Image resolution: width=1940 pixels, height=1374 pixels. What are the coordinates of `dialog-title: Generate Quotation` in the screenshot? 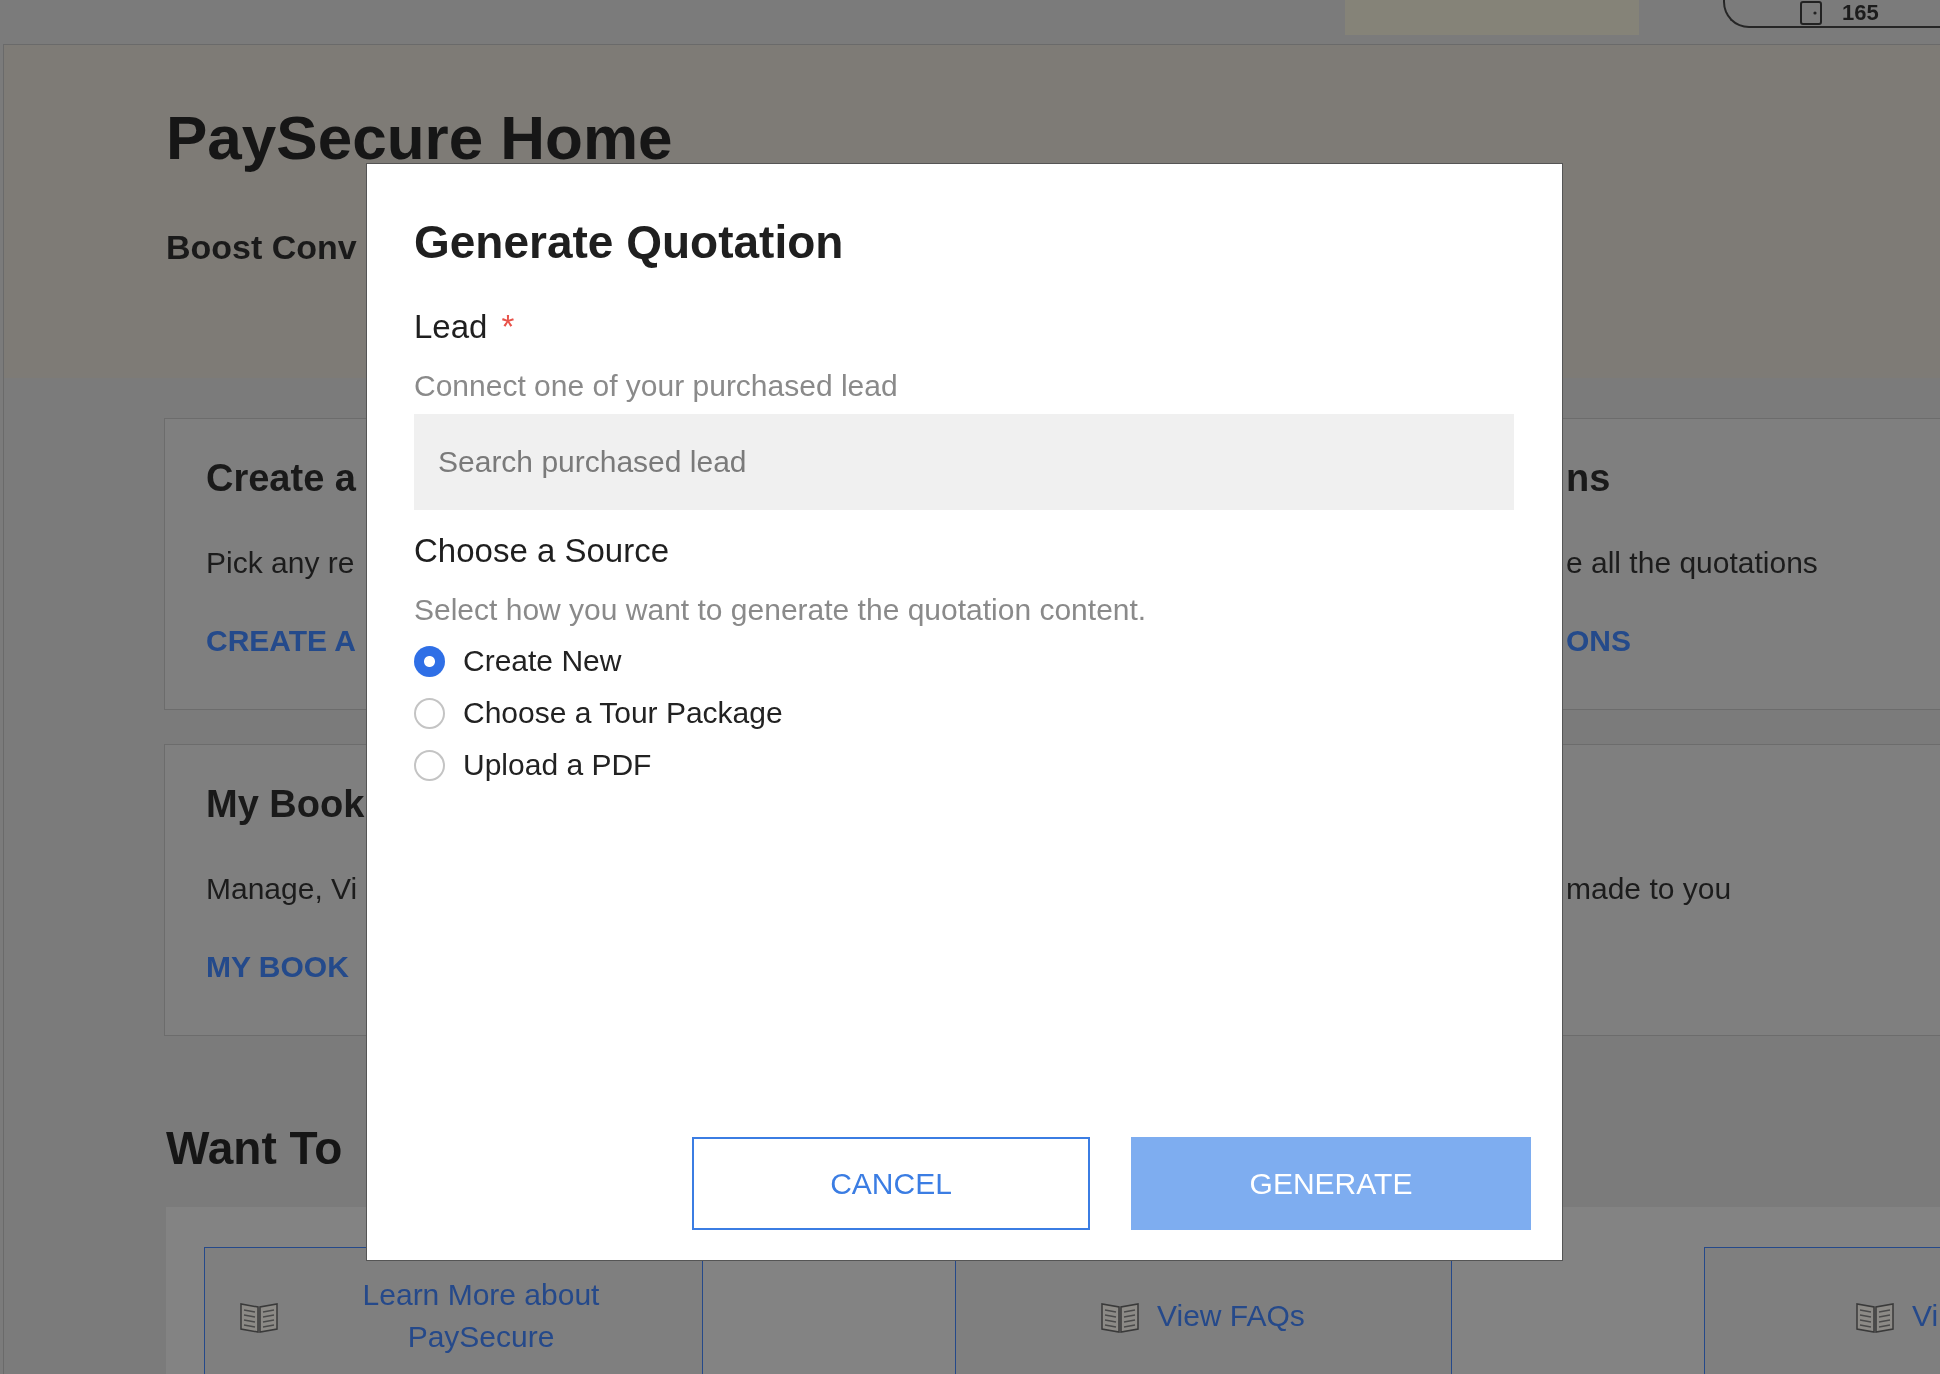 It's located at (629, 242).